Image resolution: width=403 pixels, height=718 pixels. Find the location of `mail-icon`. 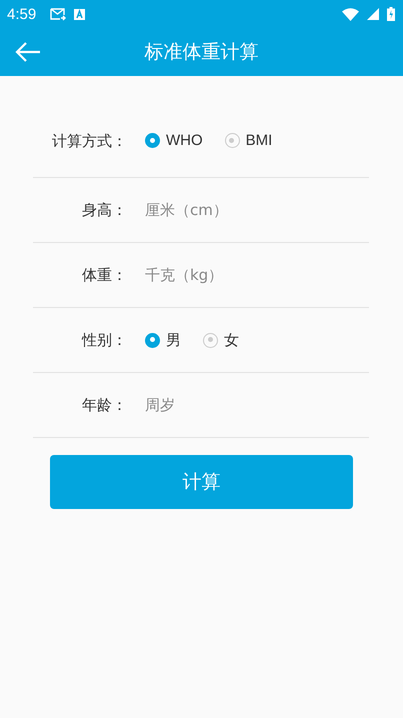

mail-icon is located at coordinates (58, 14).